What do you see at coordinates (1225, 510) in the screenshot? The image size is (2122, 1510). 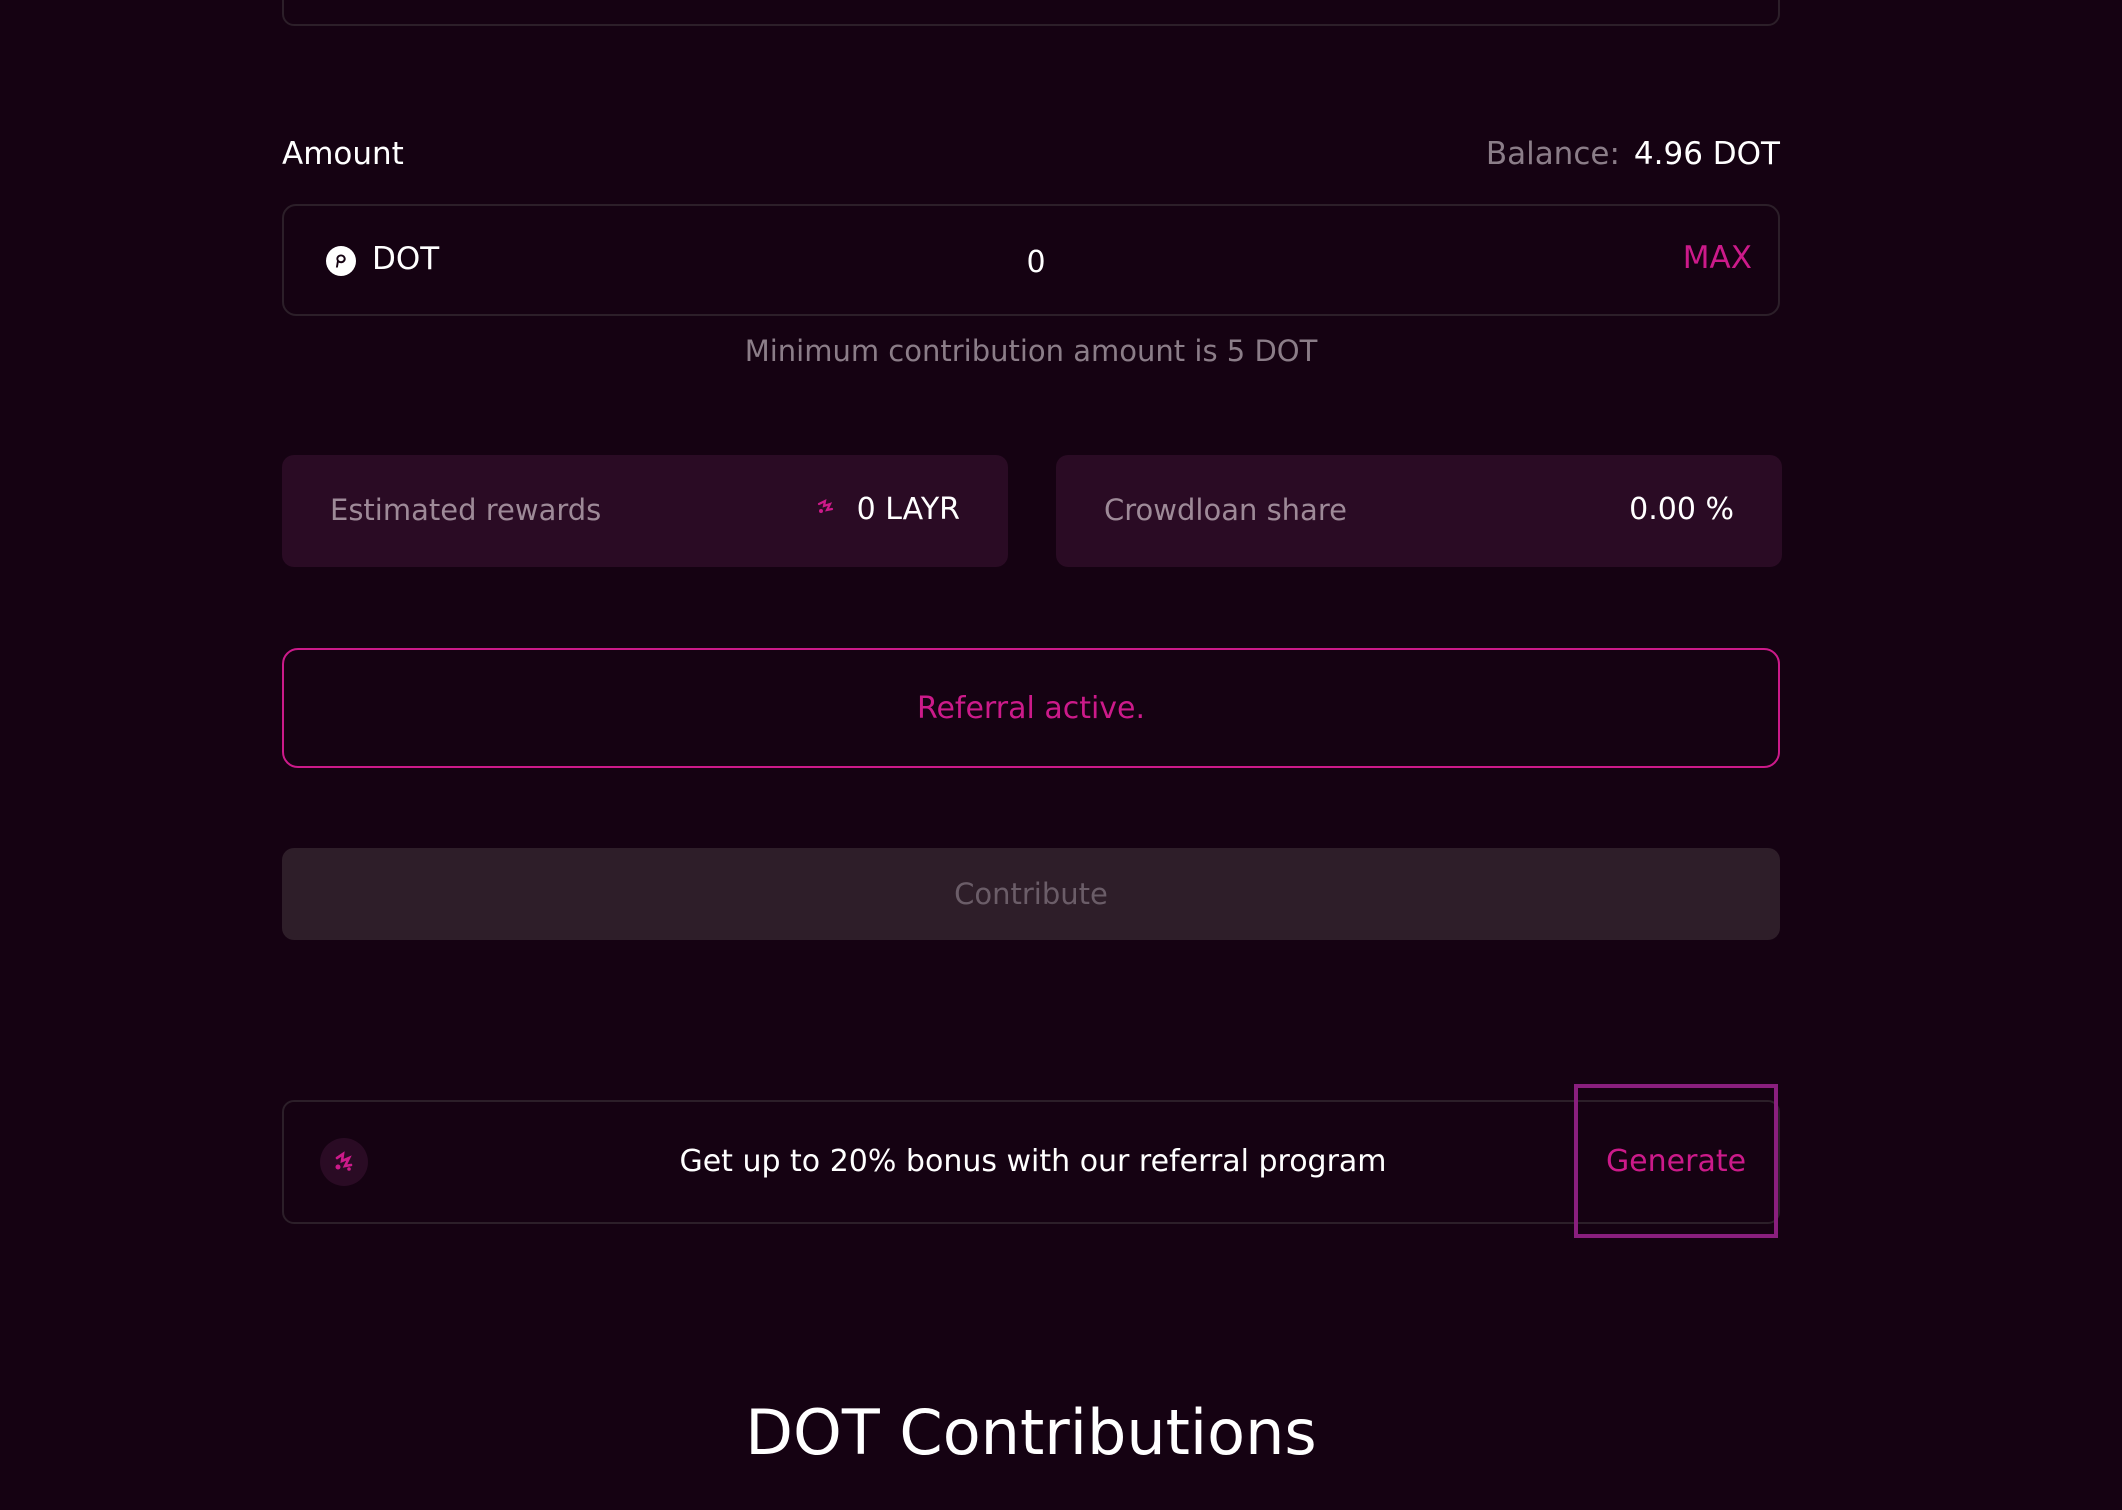 I see `crowdloan-share-label: Crowdloan share` at bounding box center [1225, 510].